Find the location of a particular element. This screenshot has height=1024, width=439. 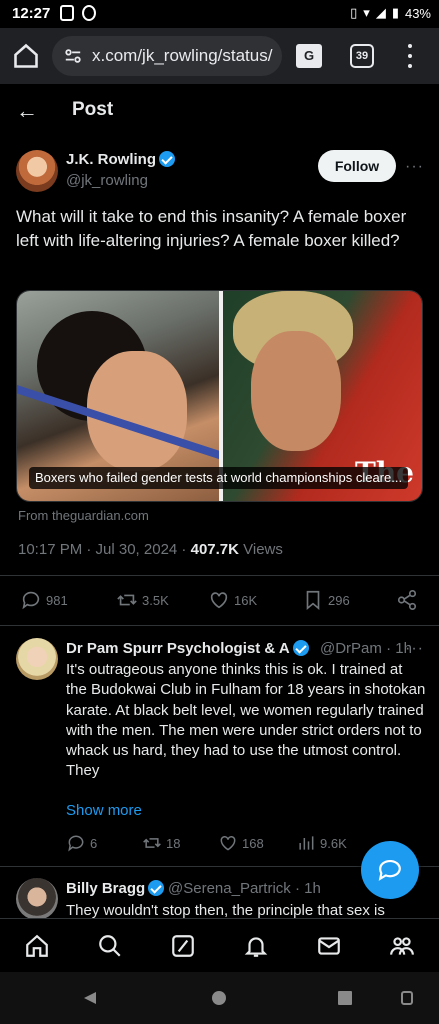

back-arrow-icon: ← is located at coordinates (27, 111).